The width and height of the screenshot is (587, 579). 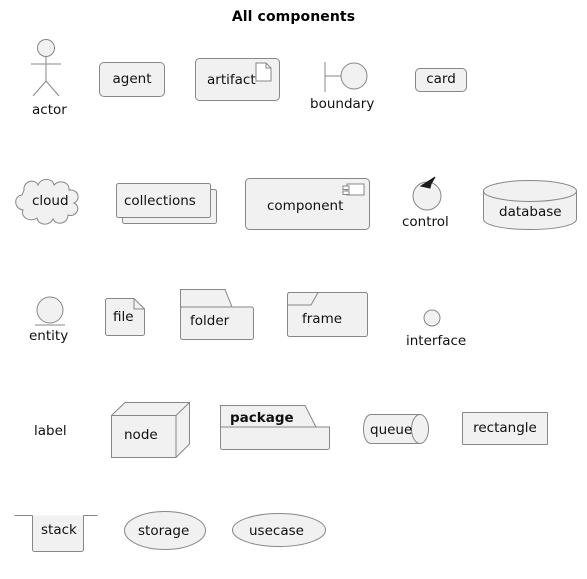 I want to click on component-agent: agent, so click(x=132, y=79).